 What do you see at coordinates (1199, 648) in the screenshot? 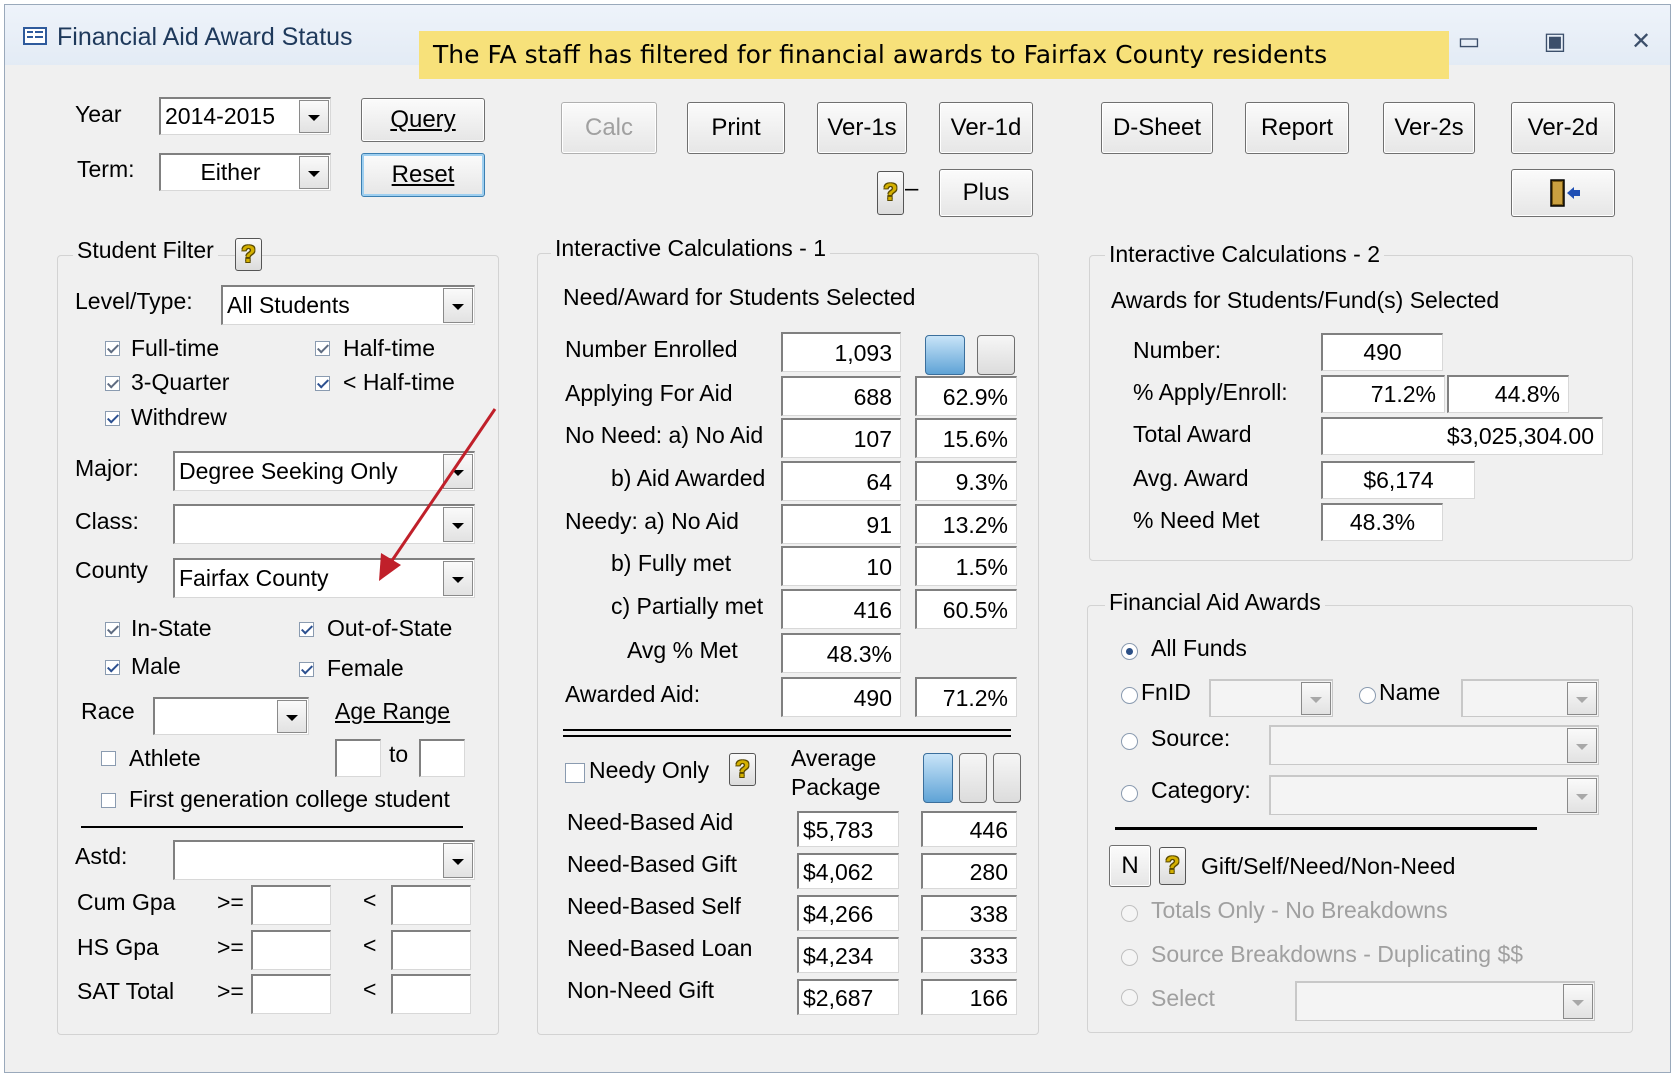
I see `all-funds-label: All Funds` at bounding box center [1199, 648].